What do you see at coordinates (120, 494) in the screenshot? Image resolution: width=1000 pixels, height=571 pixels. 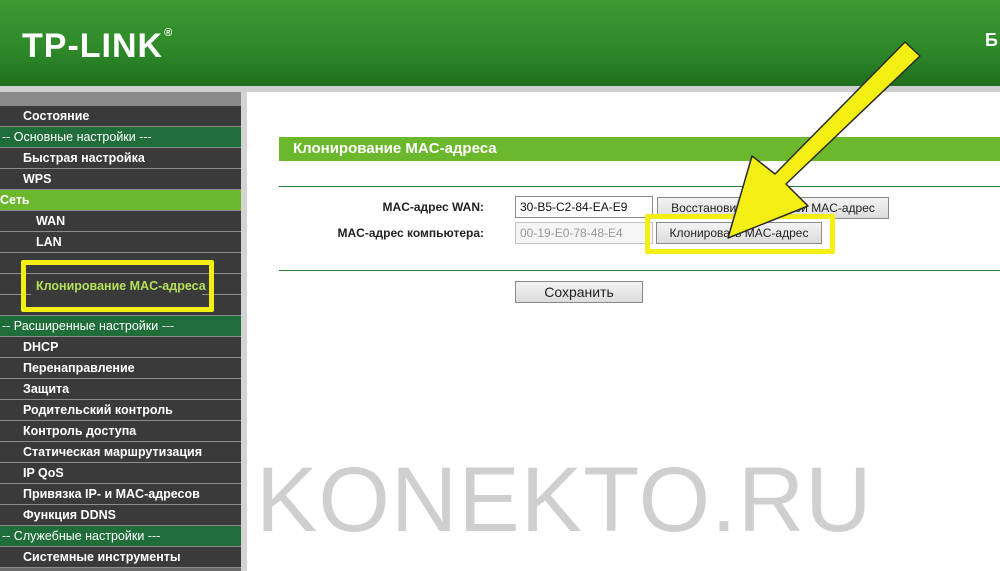 I see `sidebar-item-18: Привязка IP- и MAC-адресов` at bounding box center [120, 494].